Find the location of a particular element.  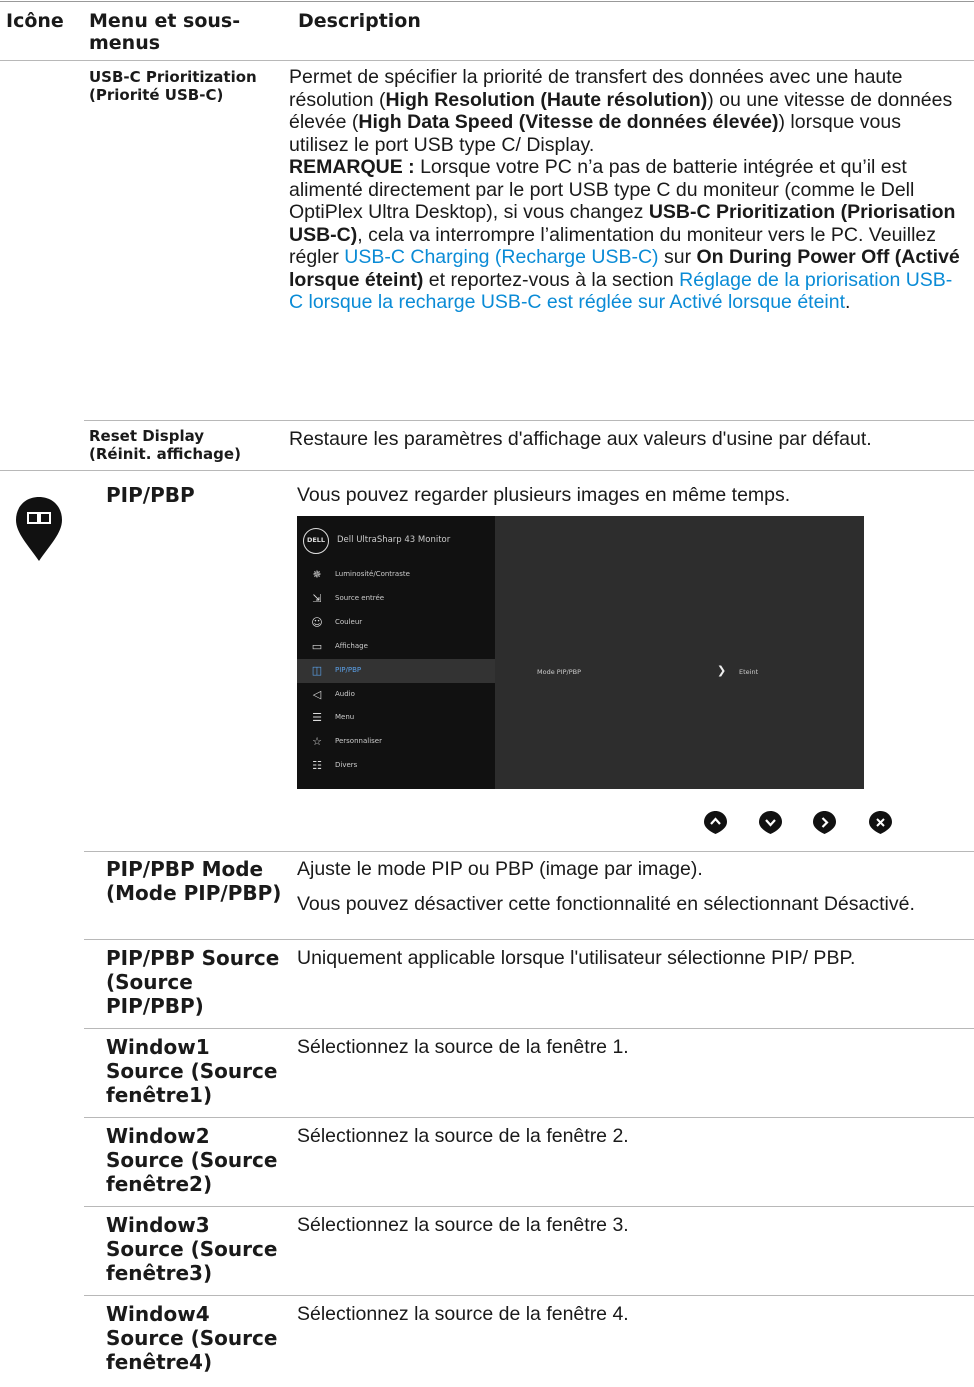

osd-menu-item: ◫ PIP/PBP is located at coordinates (396, 670).